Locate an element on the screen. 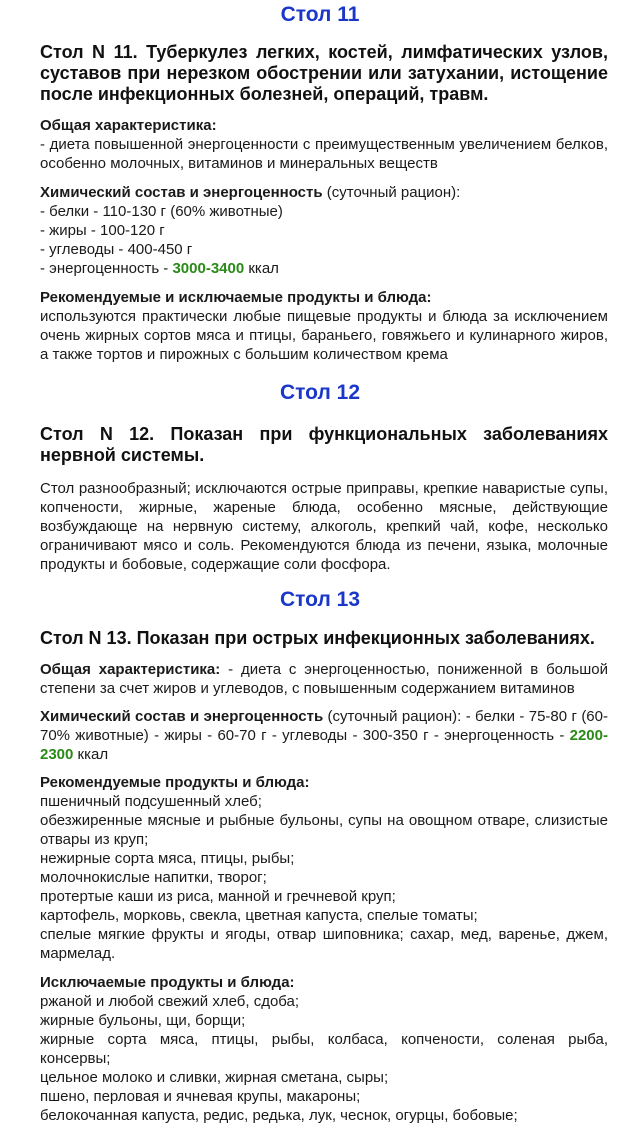  energy-value: 3000-3400 is located at coordinates (208, 268).